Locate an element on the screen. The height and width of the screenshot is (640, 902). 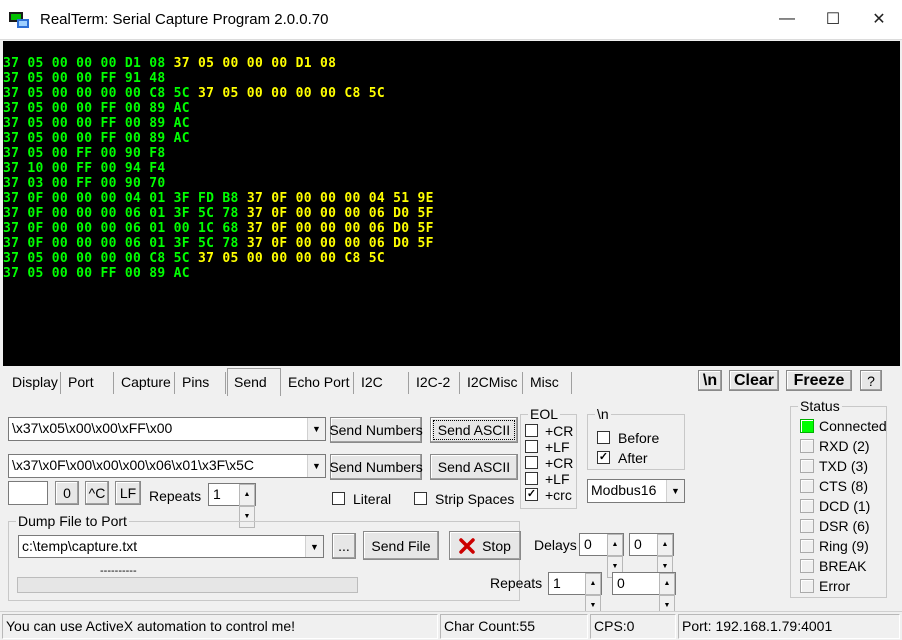
tab-echo-port: Echo Port is located at coordinates (318, 383).